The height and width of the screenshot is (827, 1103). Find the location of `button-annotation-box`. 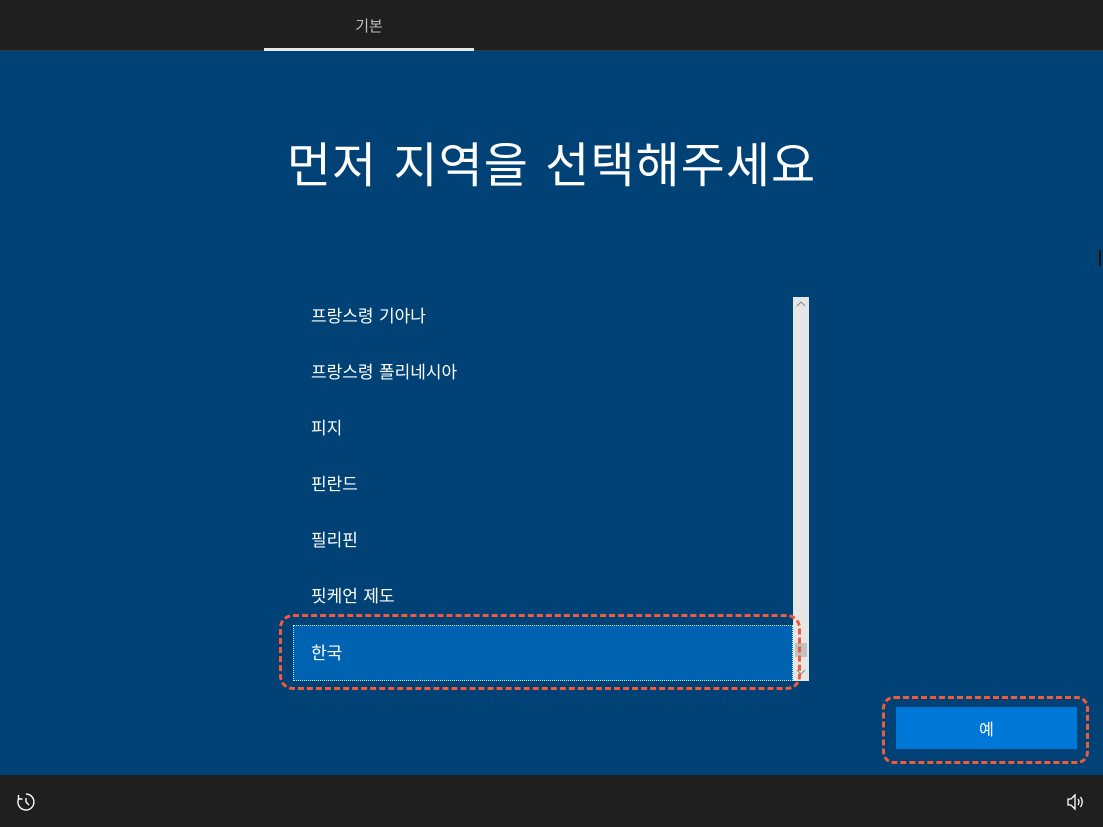

button-annotation-box is located at coordinates (985, 730).